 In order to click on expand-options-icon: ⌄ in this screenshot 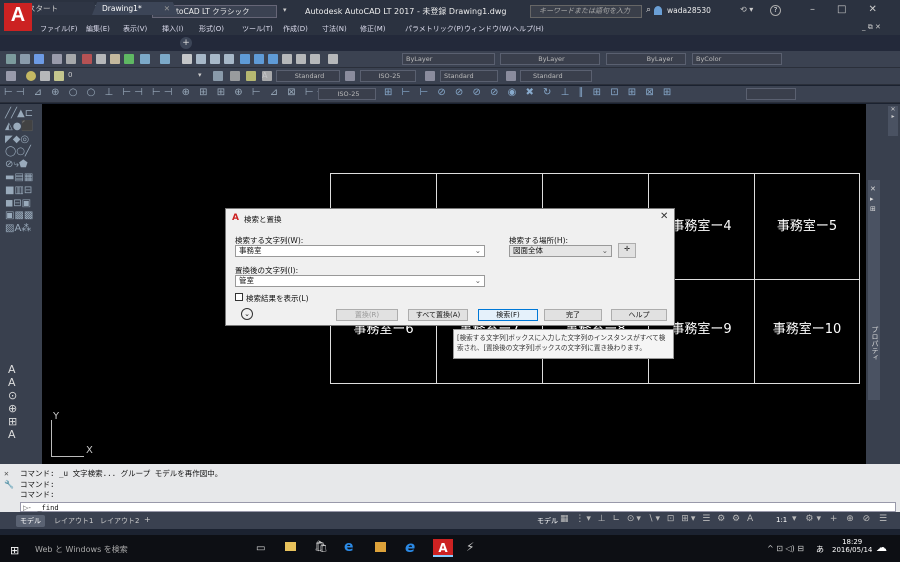, I will do `click(247, 314)`.